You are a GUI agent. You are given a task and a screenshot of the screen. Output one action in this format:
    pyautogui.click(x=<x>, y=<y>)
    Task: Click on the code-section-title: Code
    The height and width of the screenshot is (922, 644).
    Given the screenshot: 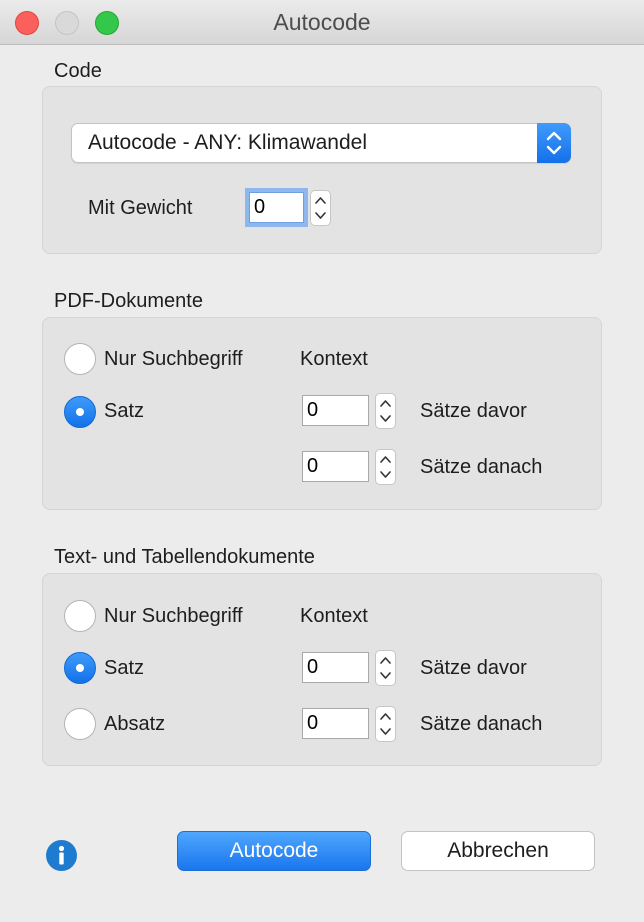 What is the action you would take?
    pyautogui.click(x=78, y=71)
    